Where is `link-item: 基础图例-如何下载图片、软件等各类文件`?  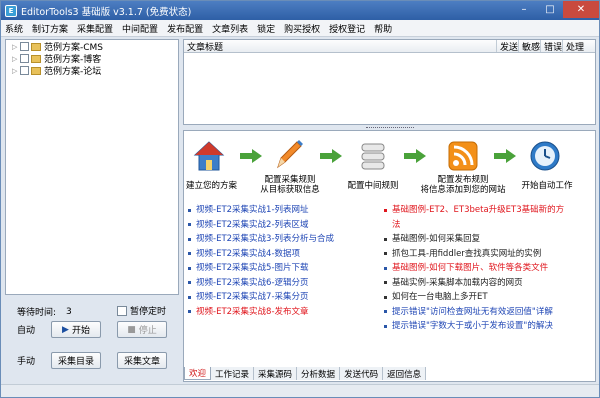 link-item: 基础图例-如何下载图片、软件等各类文件 is located at coordinates (489, 268).